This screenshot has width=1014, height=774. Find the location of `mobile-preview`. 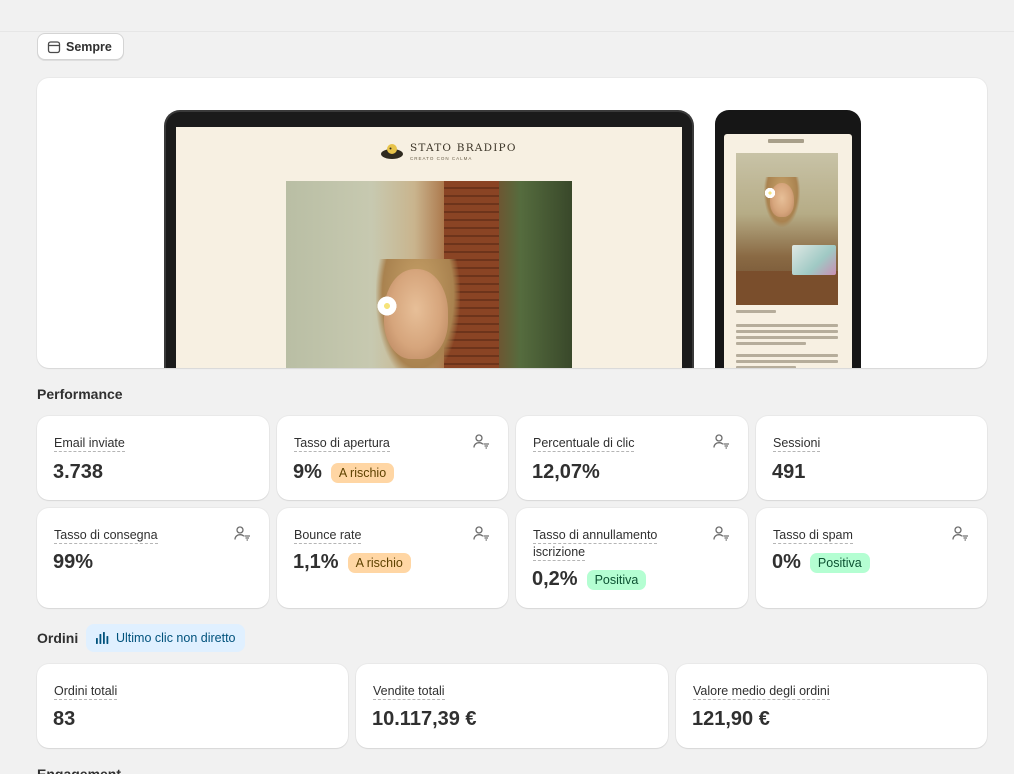

mobile-preview is located at coordinates (788, 239).